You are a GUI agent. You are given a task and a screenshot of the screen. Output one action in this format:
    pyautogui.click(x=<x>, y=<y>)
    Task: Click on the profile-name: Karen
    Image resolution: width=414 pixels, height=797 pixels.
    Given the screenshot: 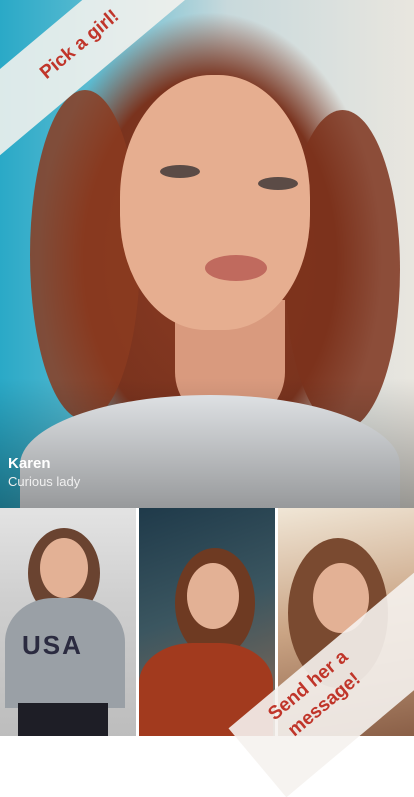 What is the action you would take?
    pyautogui.click(x=29, y=463)
    